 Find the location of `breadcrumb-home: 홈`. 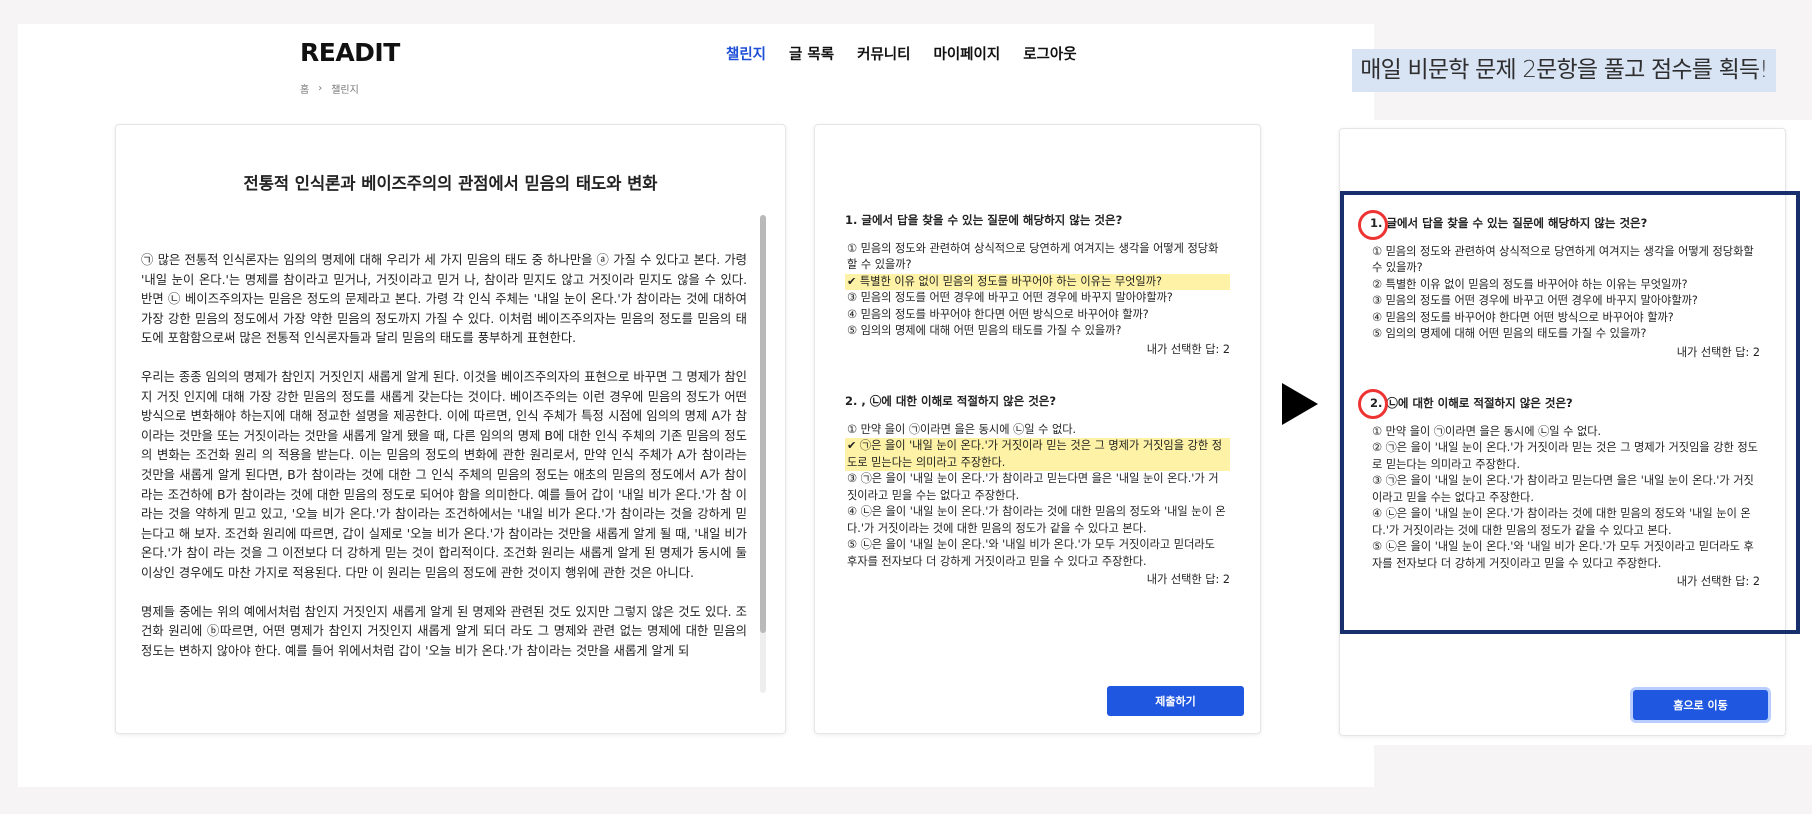

breadcrumb-home: 홈 is located at coordinates (304, 88).